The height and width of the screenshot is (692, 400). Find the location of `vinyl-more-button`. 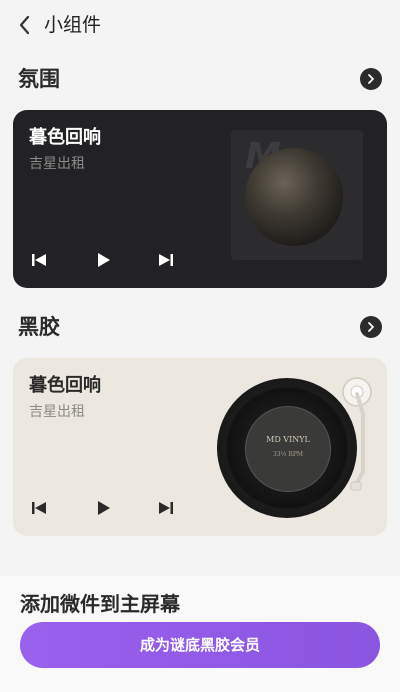

vinyl-more-button is located at coordinates (371, 327).